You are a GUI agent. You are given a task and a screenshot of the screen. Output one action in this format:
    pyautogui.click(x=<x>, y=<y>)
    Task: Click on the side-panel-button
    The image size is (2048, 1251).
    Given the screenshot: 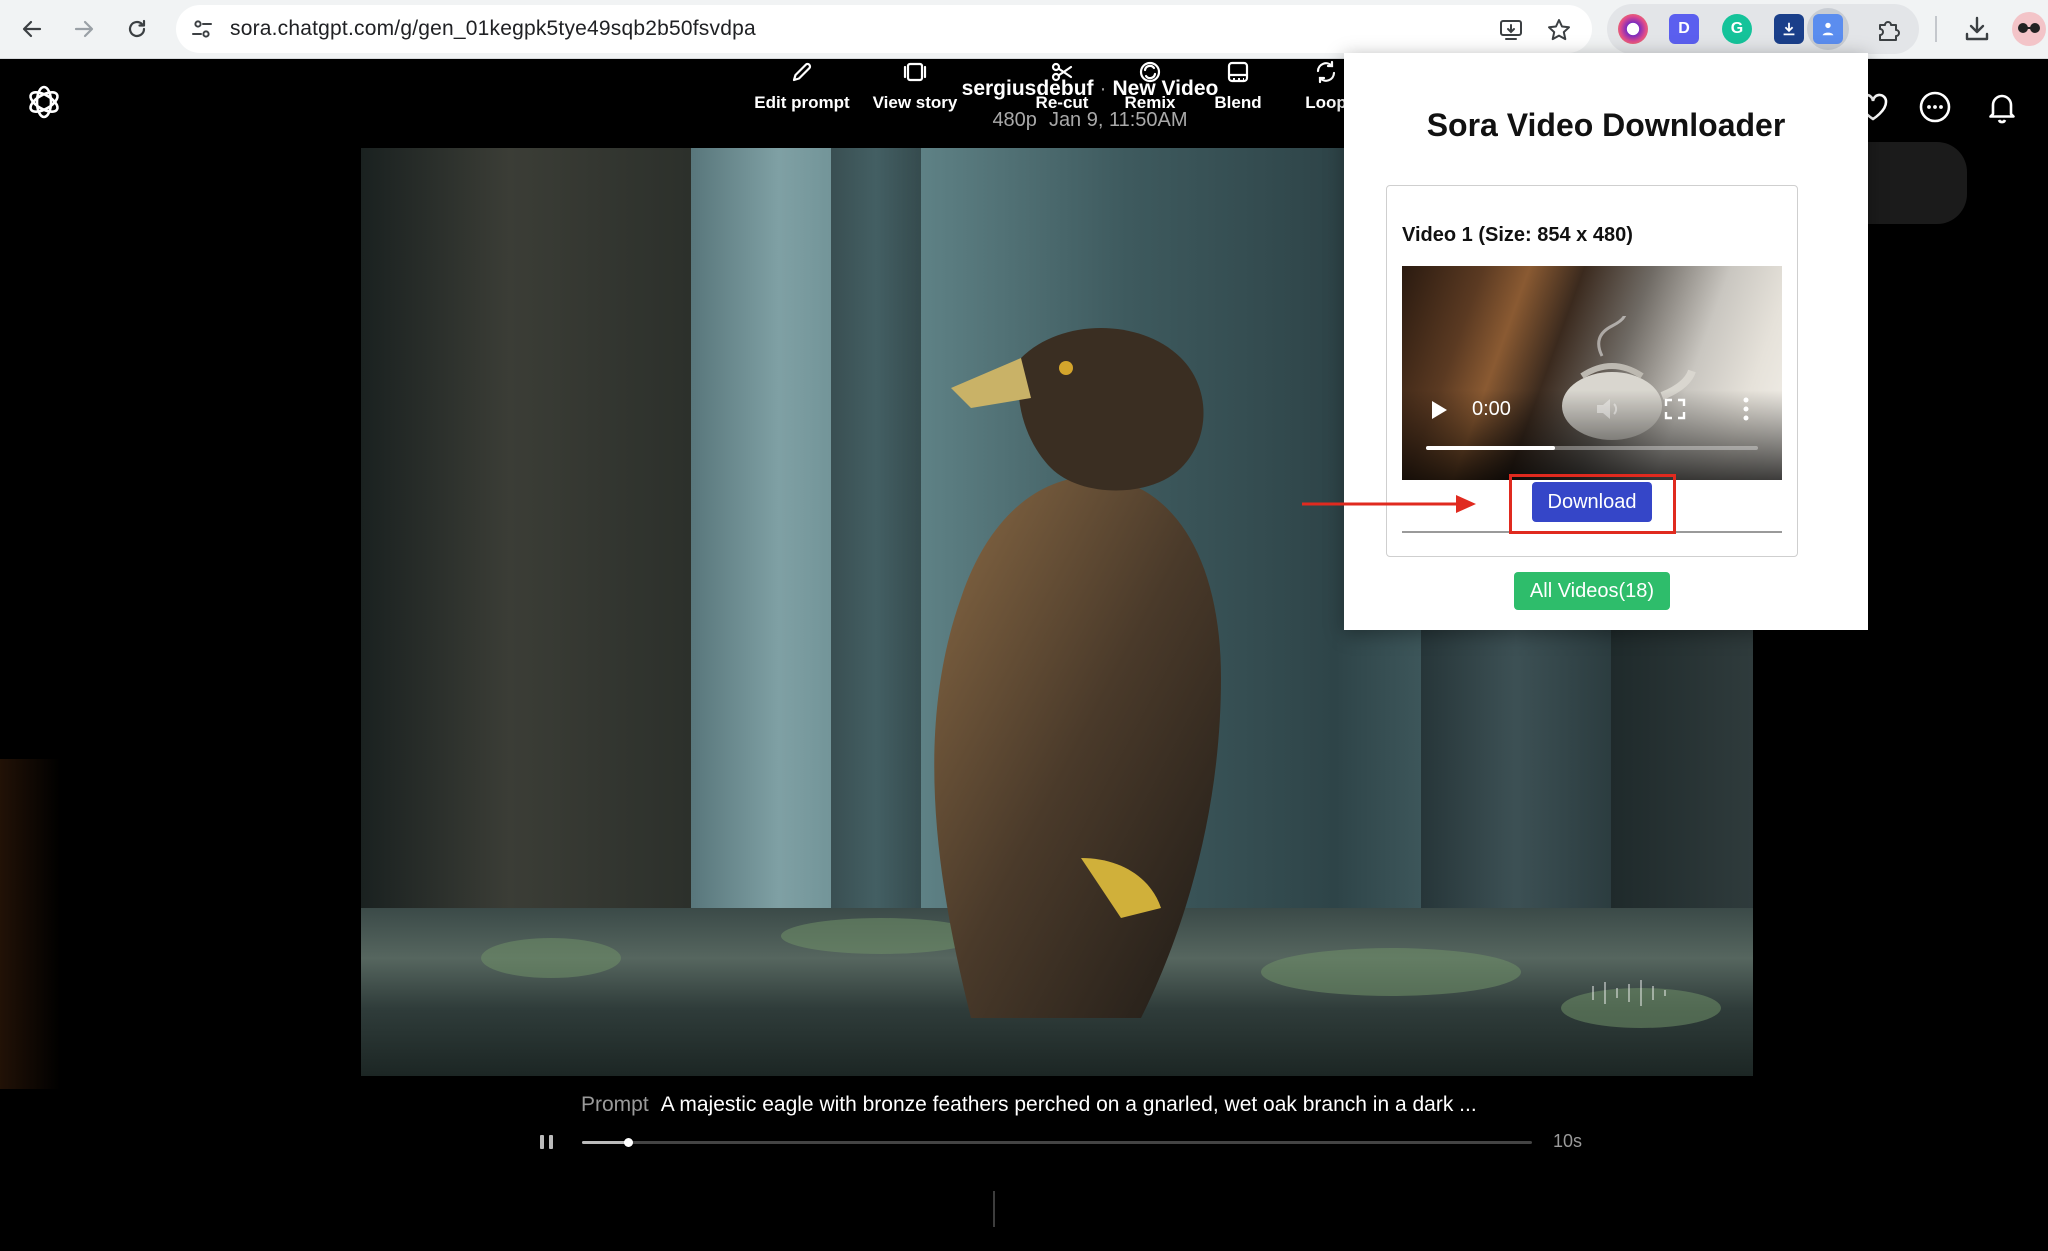 What is the action you would take?
    pyautogui.click(x=1916, y=183)
    